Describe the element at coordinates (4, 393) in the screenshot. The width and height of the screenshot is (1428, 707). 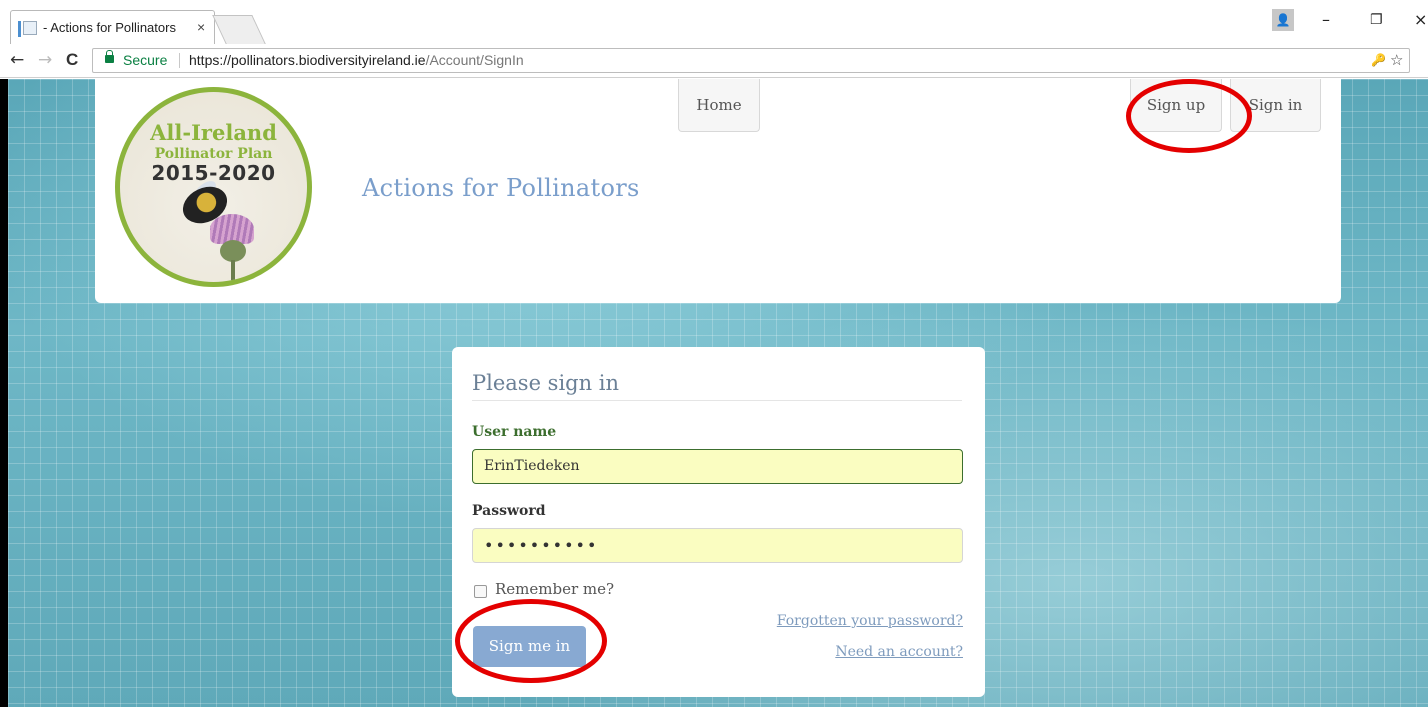
I see `window-left-edge` at that location.